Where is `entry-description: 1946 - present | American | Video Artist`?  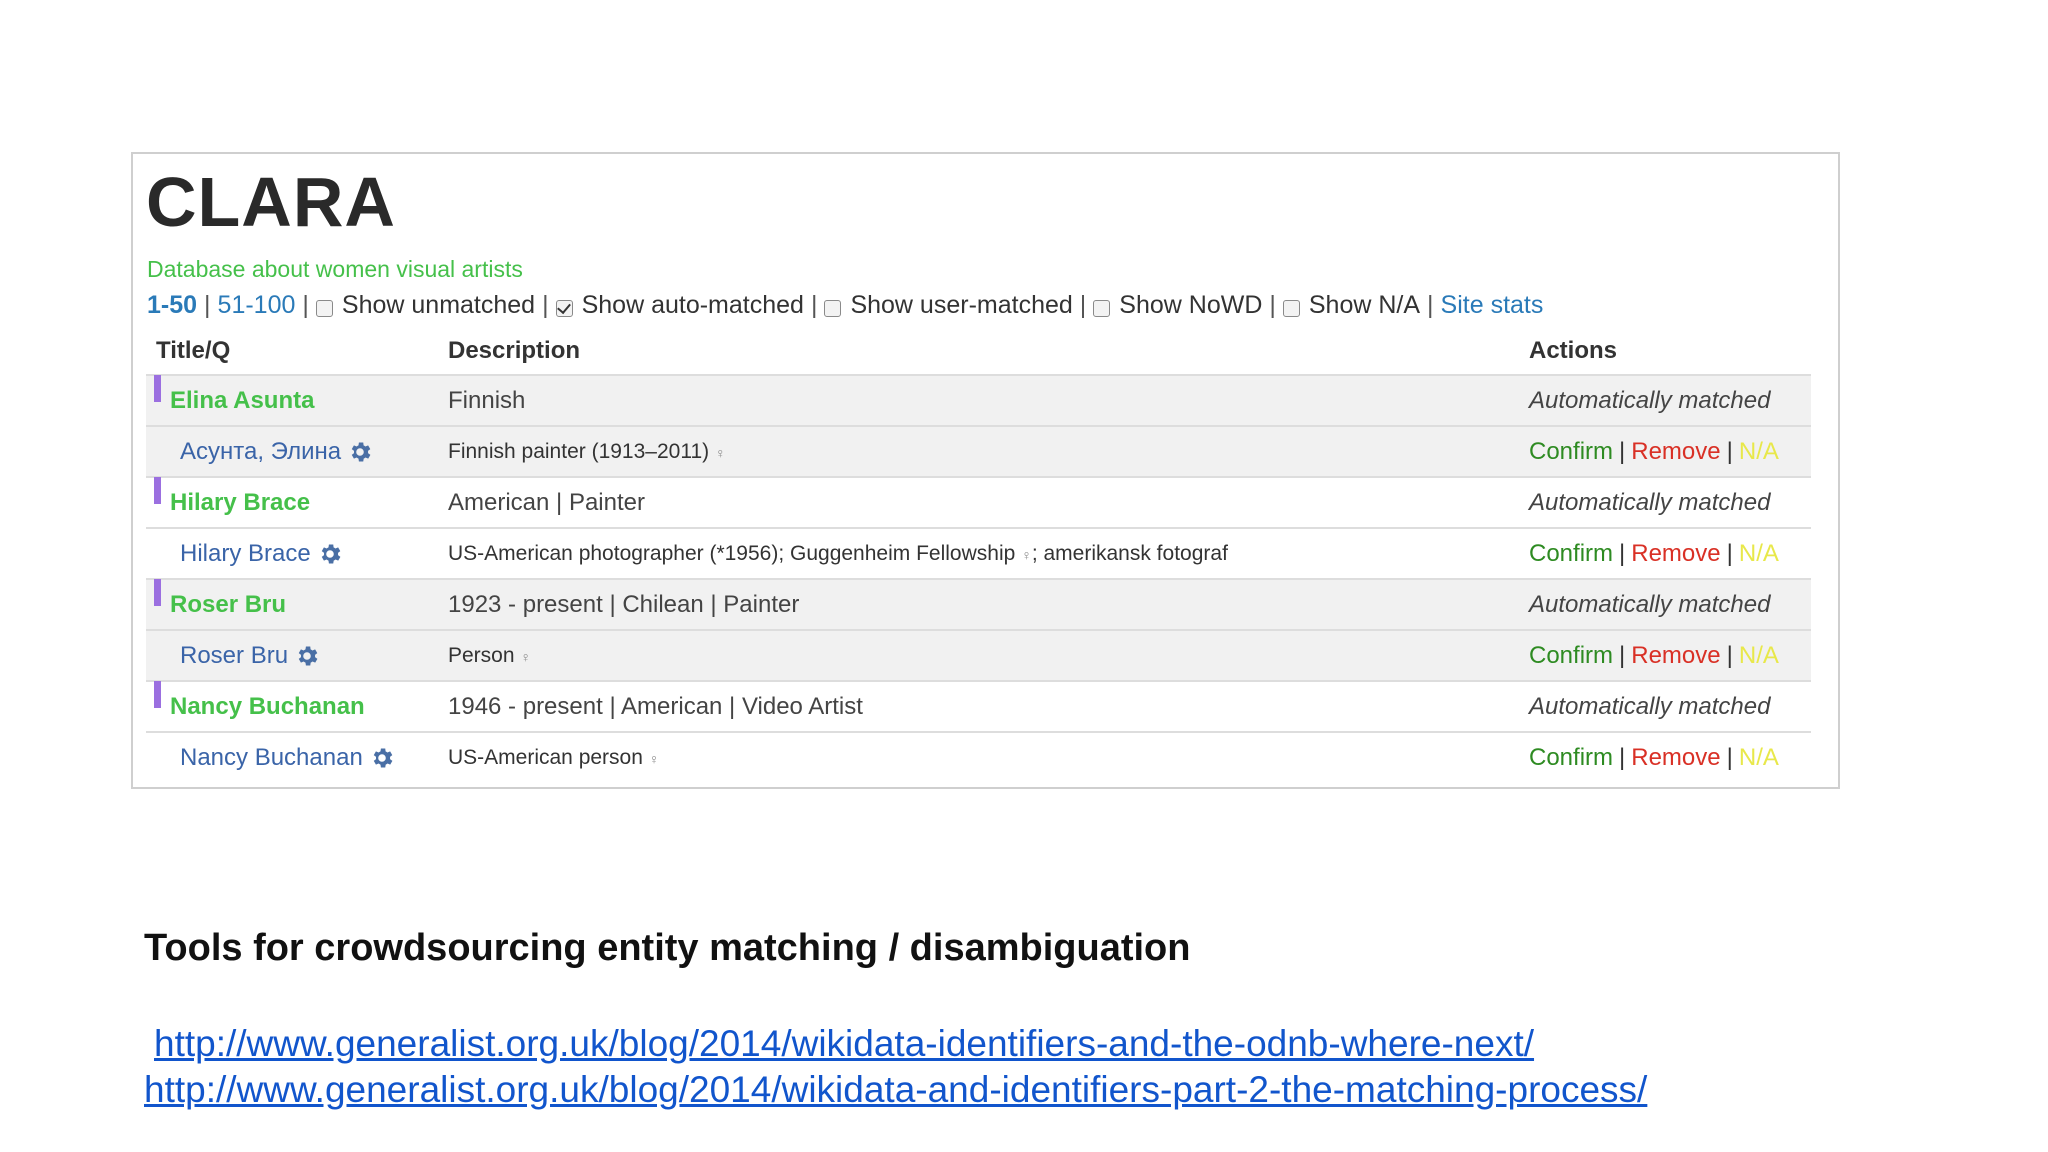 entry-description: 1946 - present | American | Video Artist is located at coordinates (655, 706).